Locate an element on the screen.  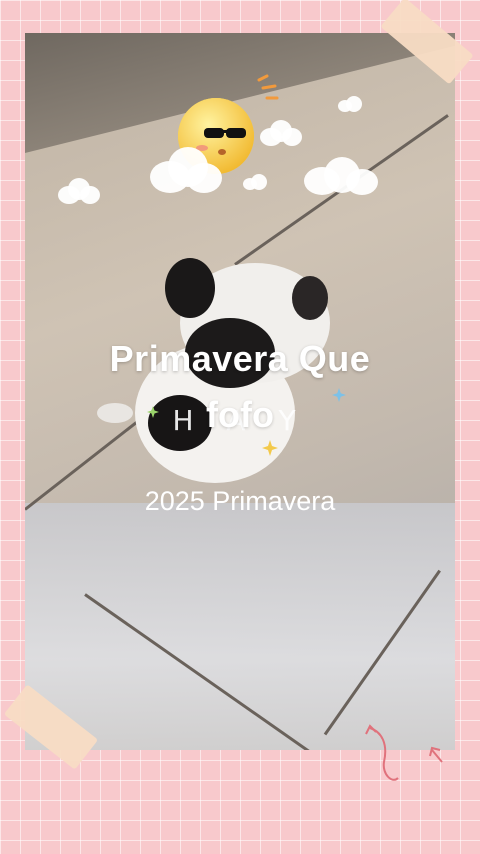
highlight-word: fofo is located at coordinates (240, 414).